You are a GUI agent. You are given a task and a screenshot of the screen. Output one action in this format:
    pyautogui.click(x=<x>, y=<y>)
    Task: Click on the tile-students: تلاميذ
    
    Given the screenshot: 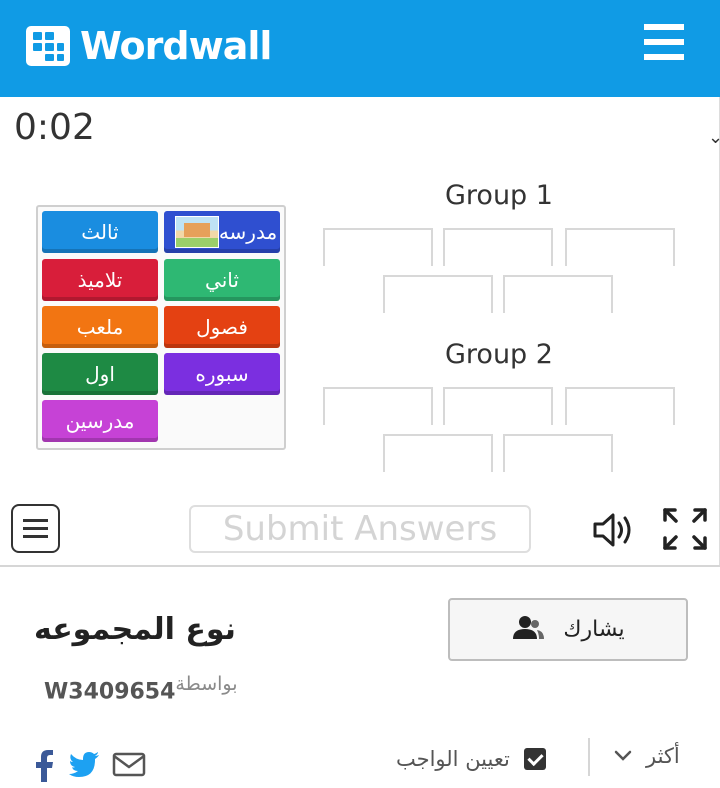 What is the action you would take?
    pyautogui.click(x=100, y=280)
    